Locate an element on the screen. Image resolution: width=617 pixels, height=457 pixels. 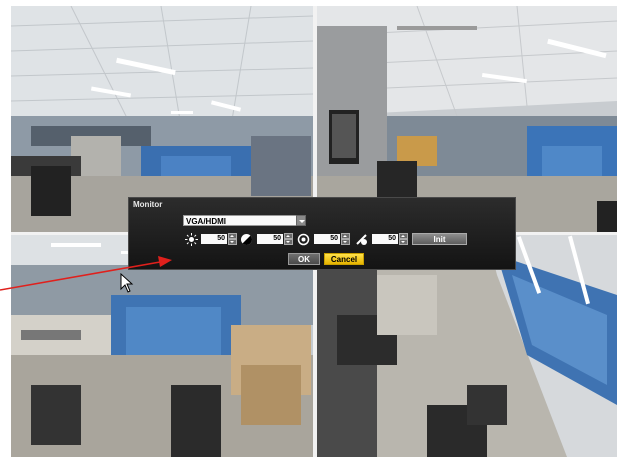
ok-button: OK is located at coordinates (304, 259).